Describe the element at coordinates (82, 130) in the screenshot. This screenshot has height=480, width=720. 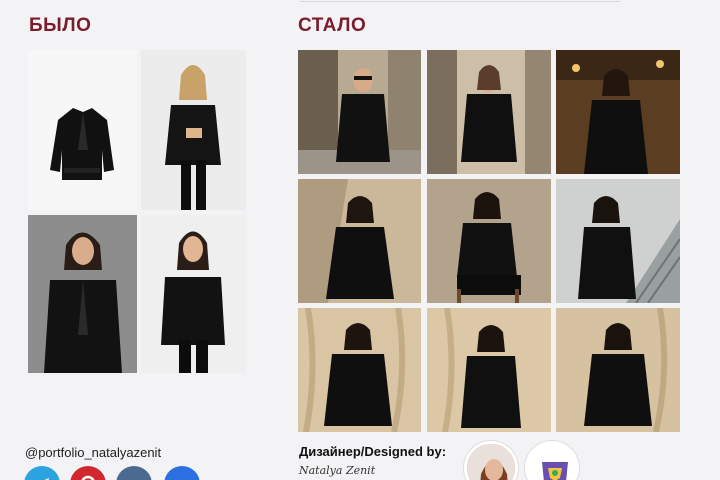
I see `before-photo-jacket-flatlay` at that location.